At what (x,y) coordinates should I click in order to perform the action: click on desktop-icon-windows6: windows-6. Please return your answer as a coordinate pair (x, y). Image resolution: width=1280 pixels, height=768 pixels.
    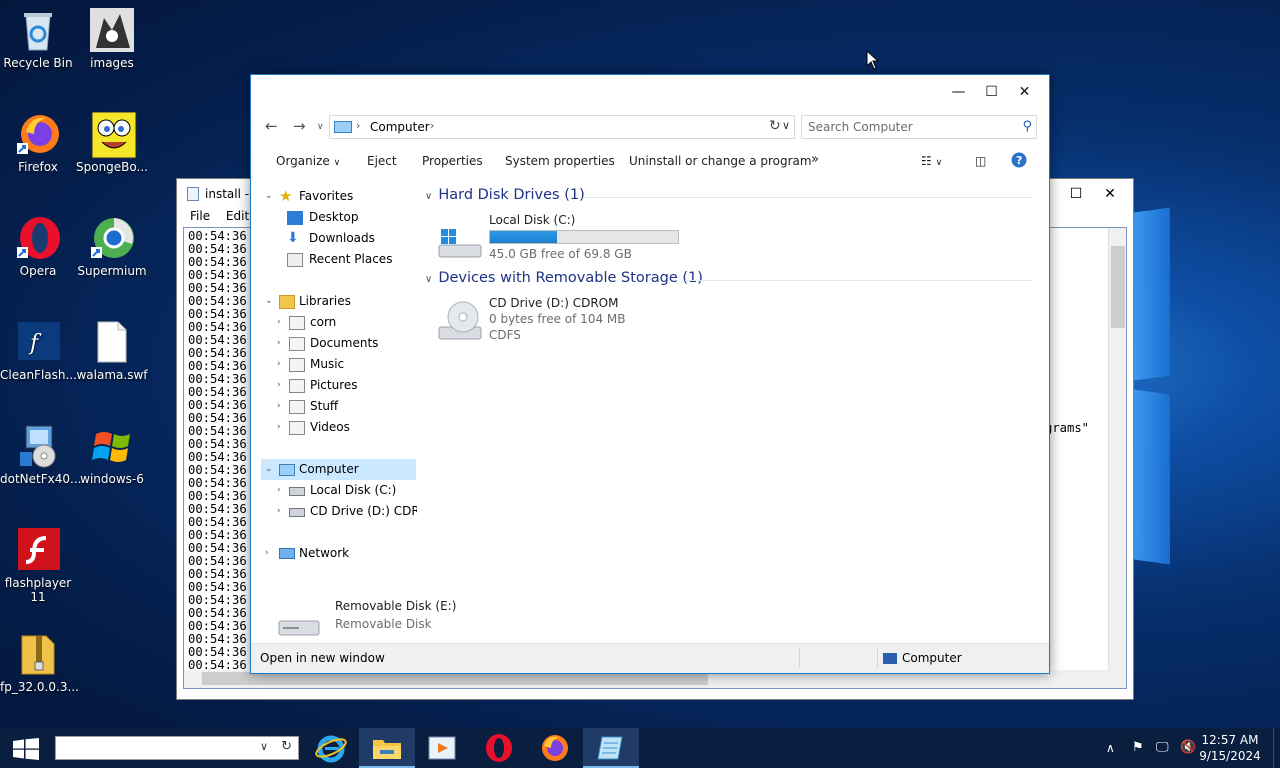
    Looking at the image, I should click on (112, 455).